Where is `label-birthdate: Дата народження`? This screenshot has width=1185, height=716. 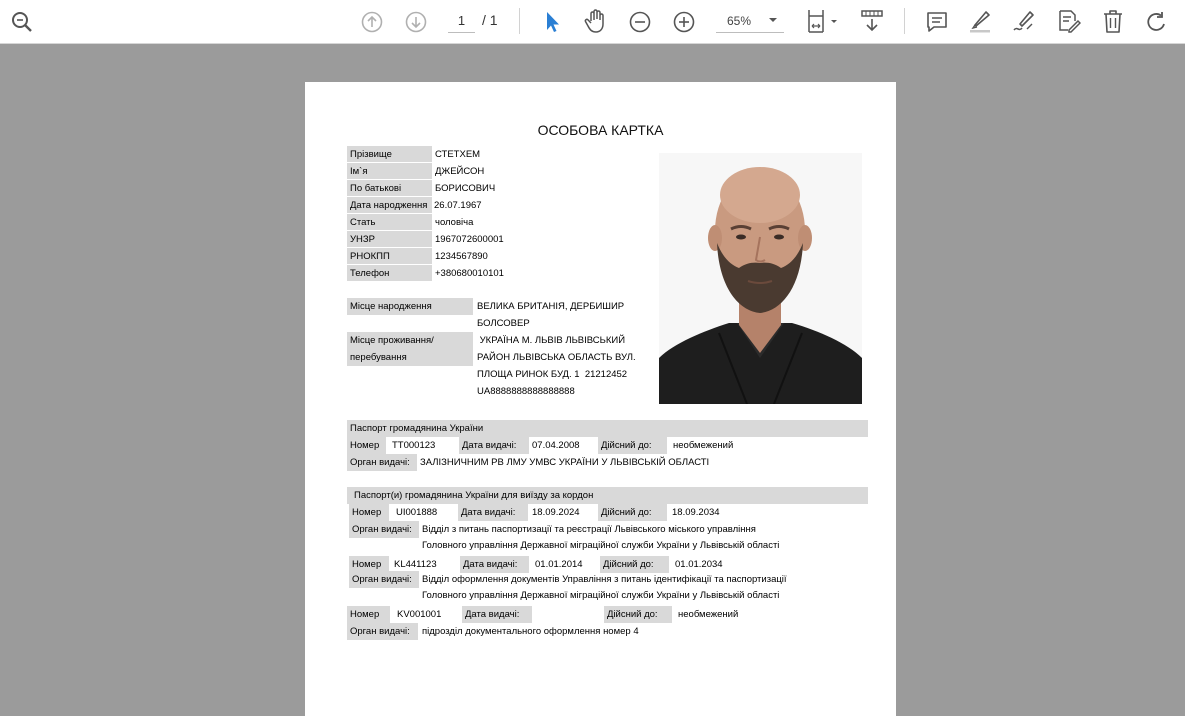
label-birthdate: Дата народження is located at coordinates (389, 205).